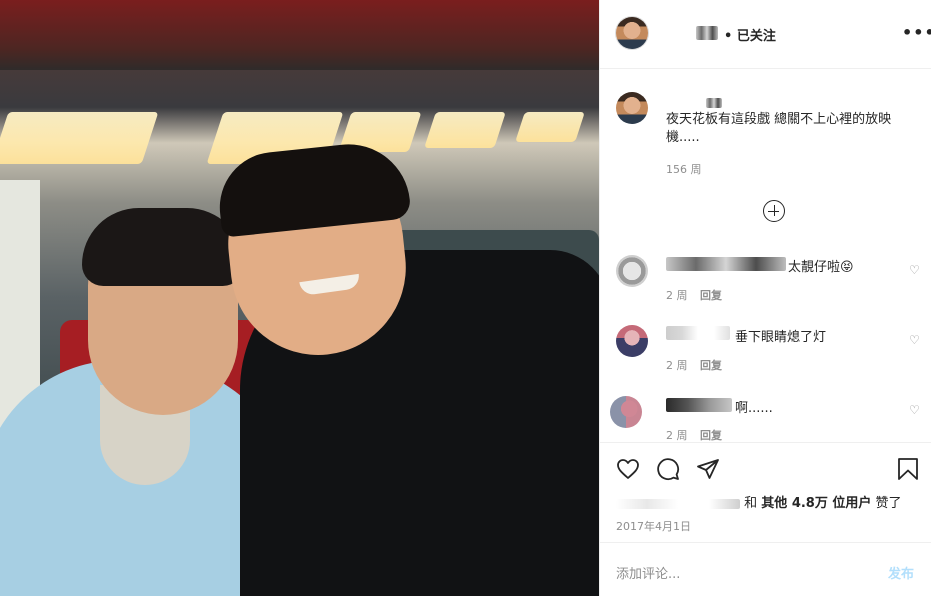 The image size is (931, 597). Describe the element at coordinates (759, 501) in the screenshot. I see `likes-summary: 和 其他 4.8万 位用户 赞了` at that location.